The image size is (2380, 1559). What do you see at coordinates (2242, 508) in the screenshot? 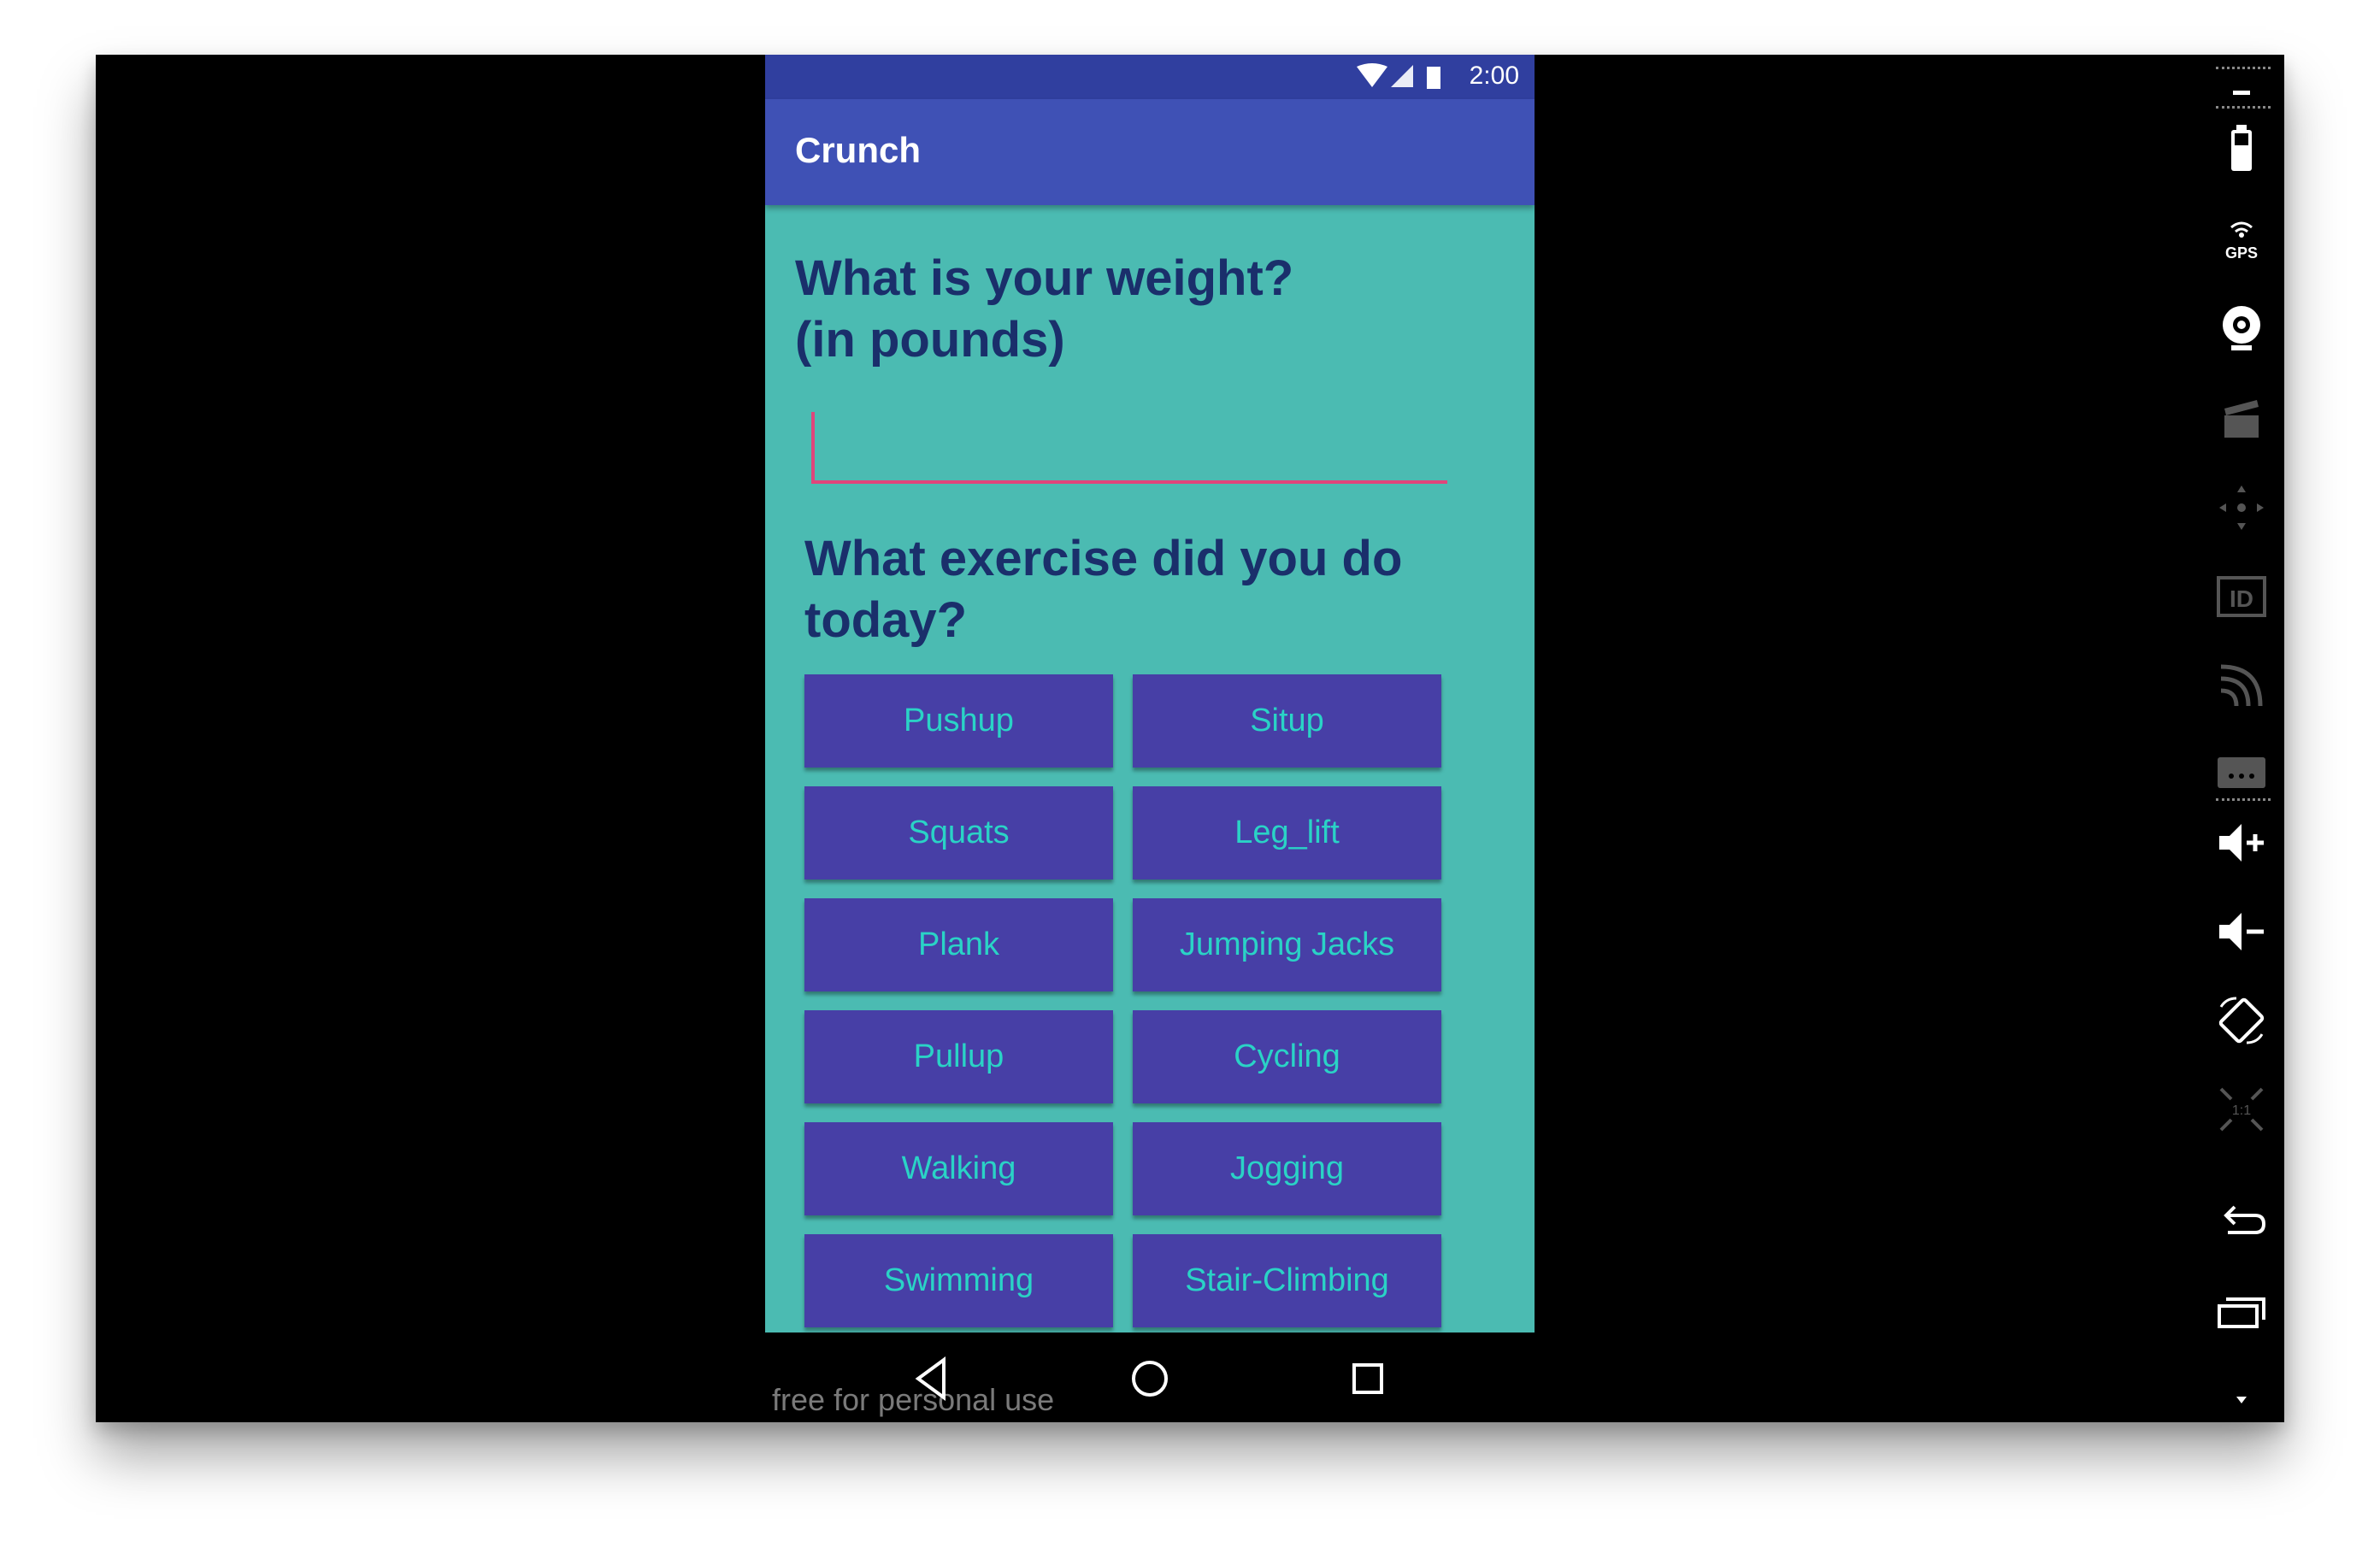
I see `dpad-icon` at bounding box center [2242, 508].